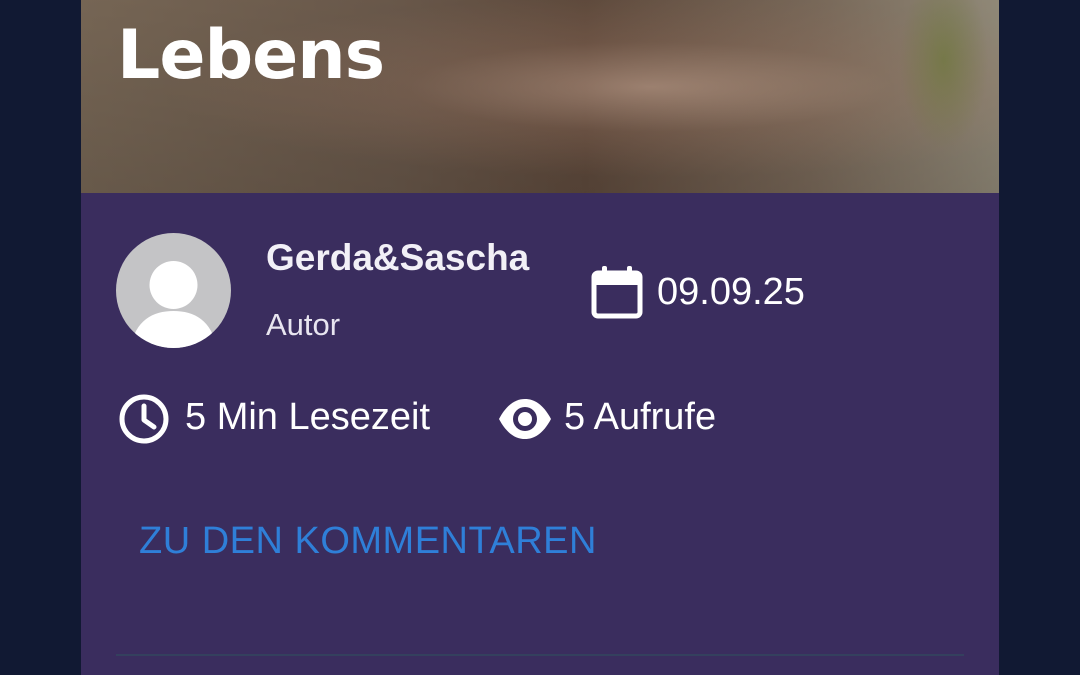 The height and width of the screenshot is (675, 1080). Describe the element at coordinates (397, 258) in the screenshot. I see `author-name: Gerda&Sascha` at that location.